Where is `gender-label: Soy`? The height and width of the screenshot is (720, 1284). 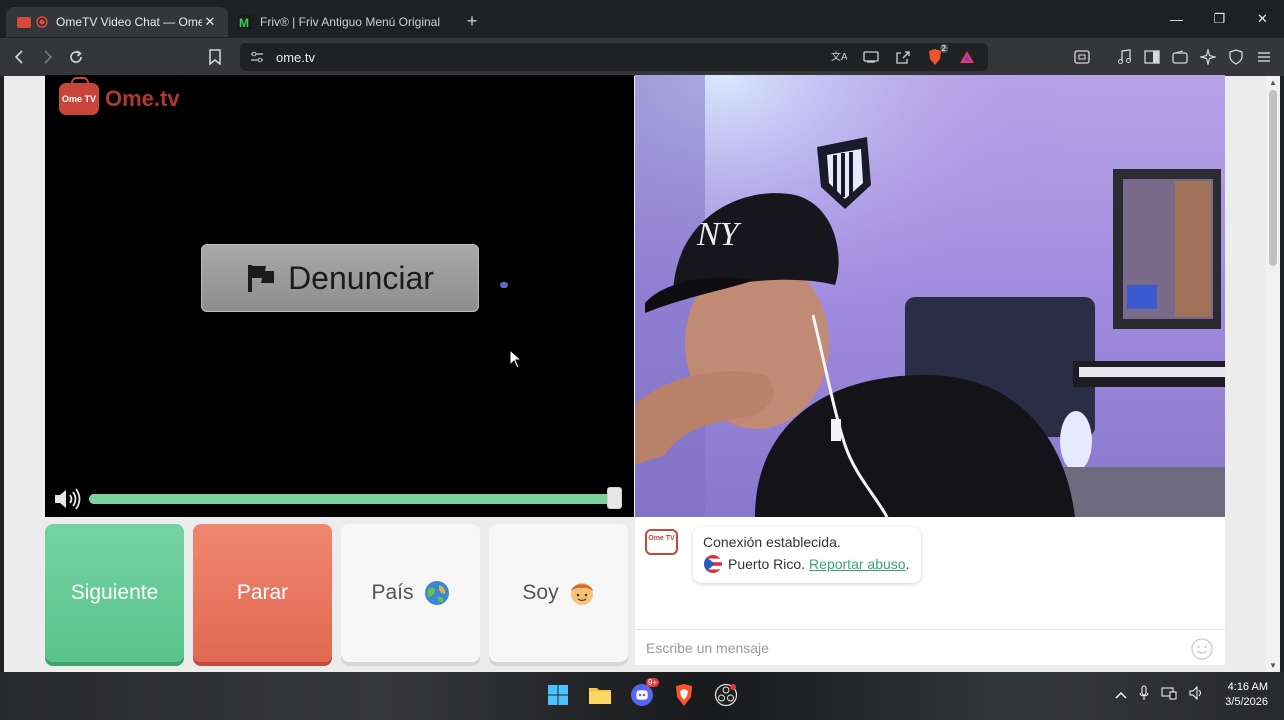 gender-label: Soy is located at coordinates (540, 592).